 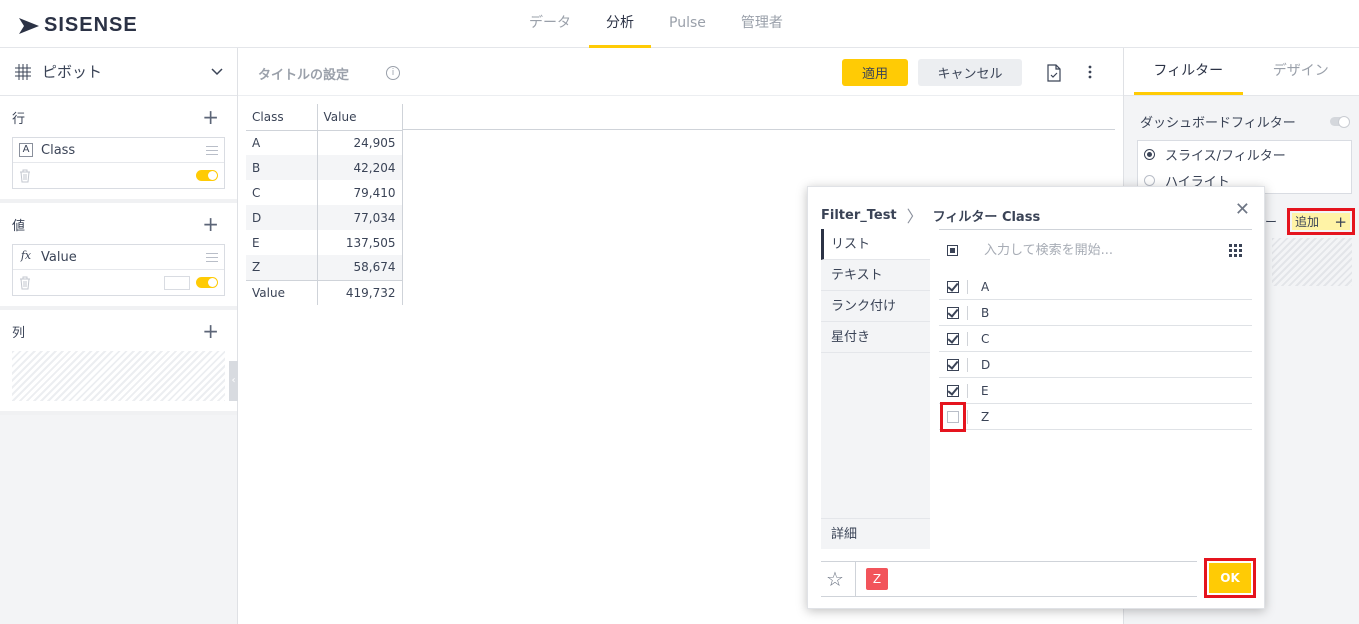 I want to click on plus-icon: +, so click(x=1340, y=221).